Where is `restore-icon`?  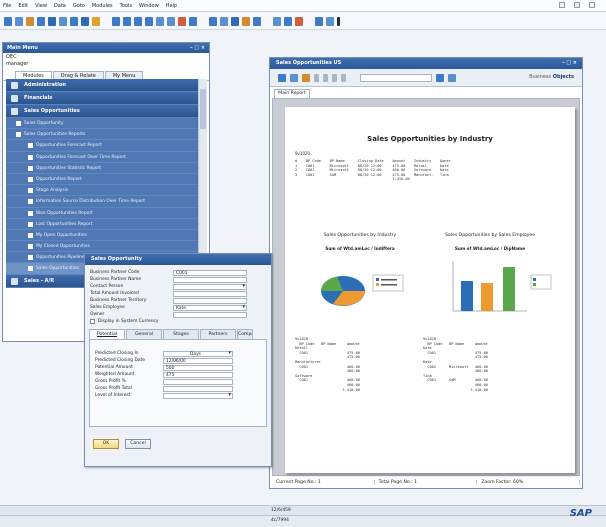 restore-icon is located at coordinates (577, 5).